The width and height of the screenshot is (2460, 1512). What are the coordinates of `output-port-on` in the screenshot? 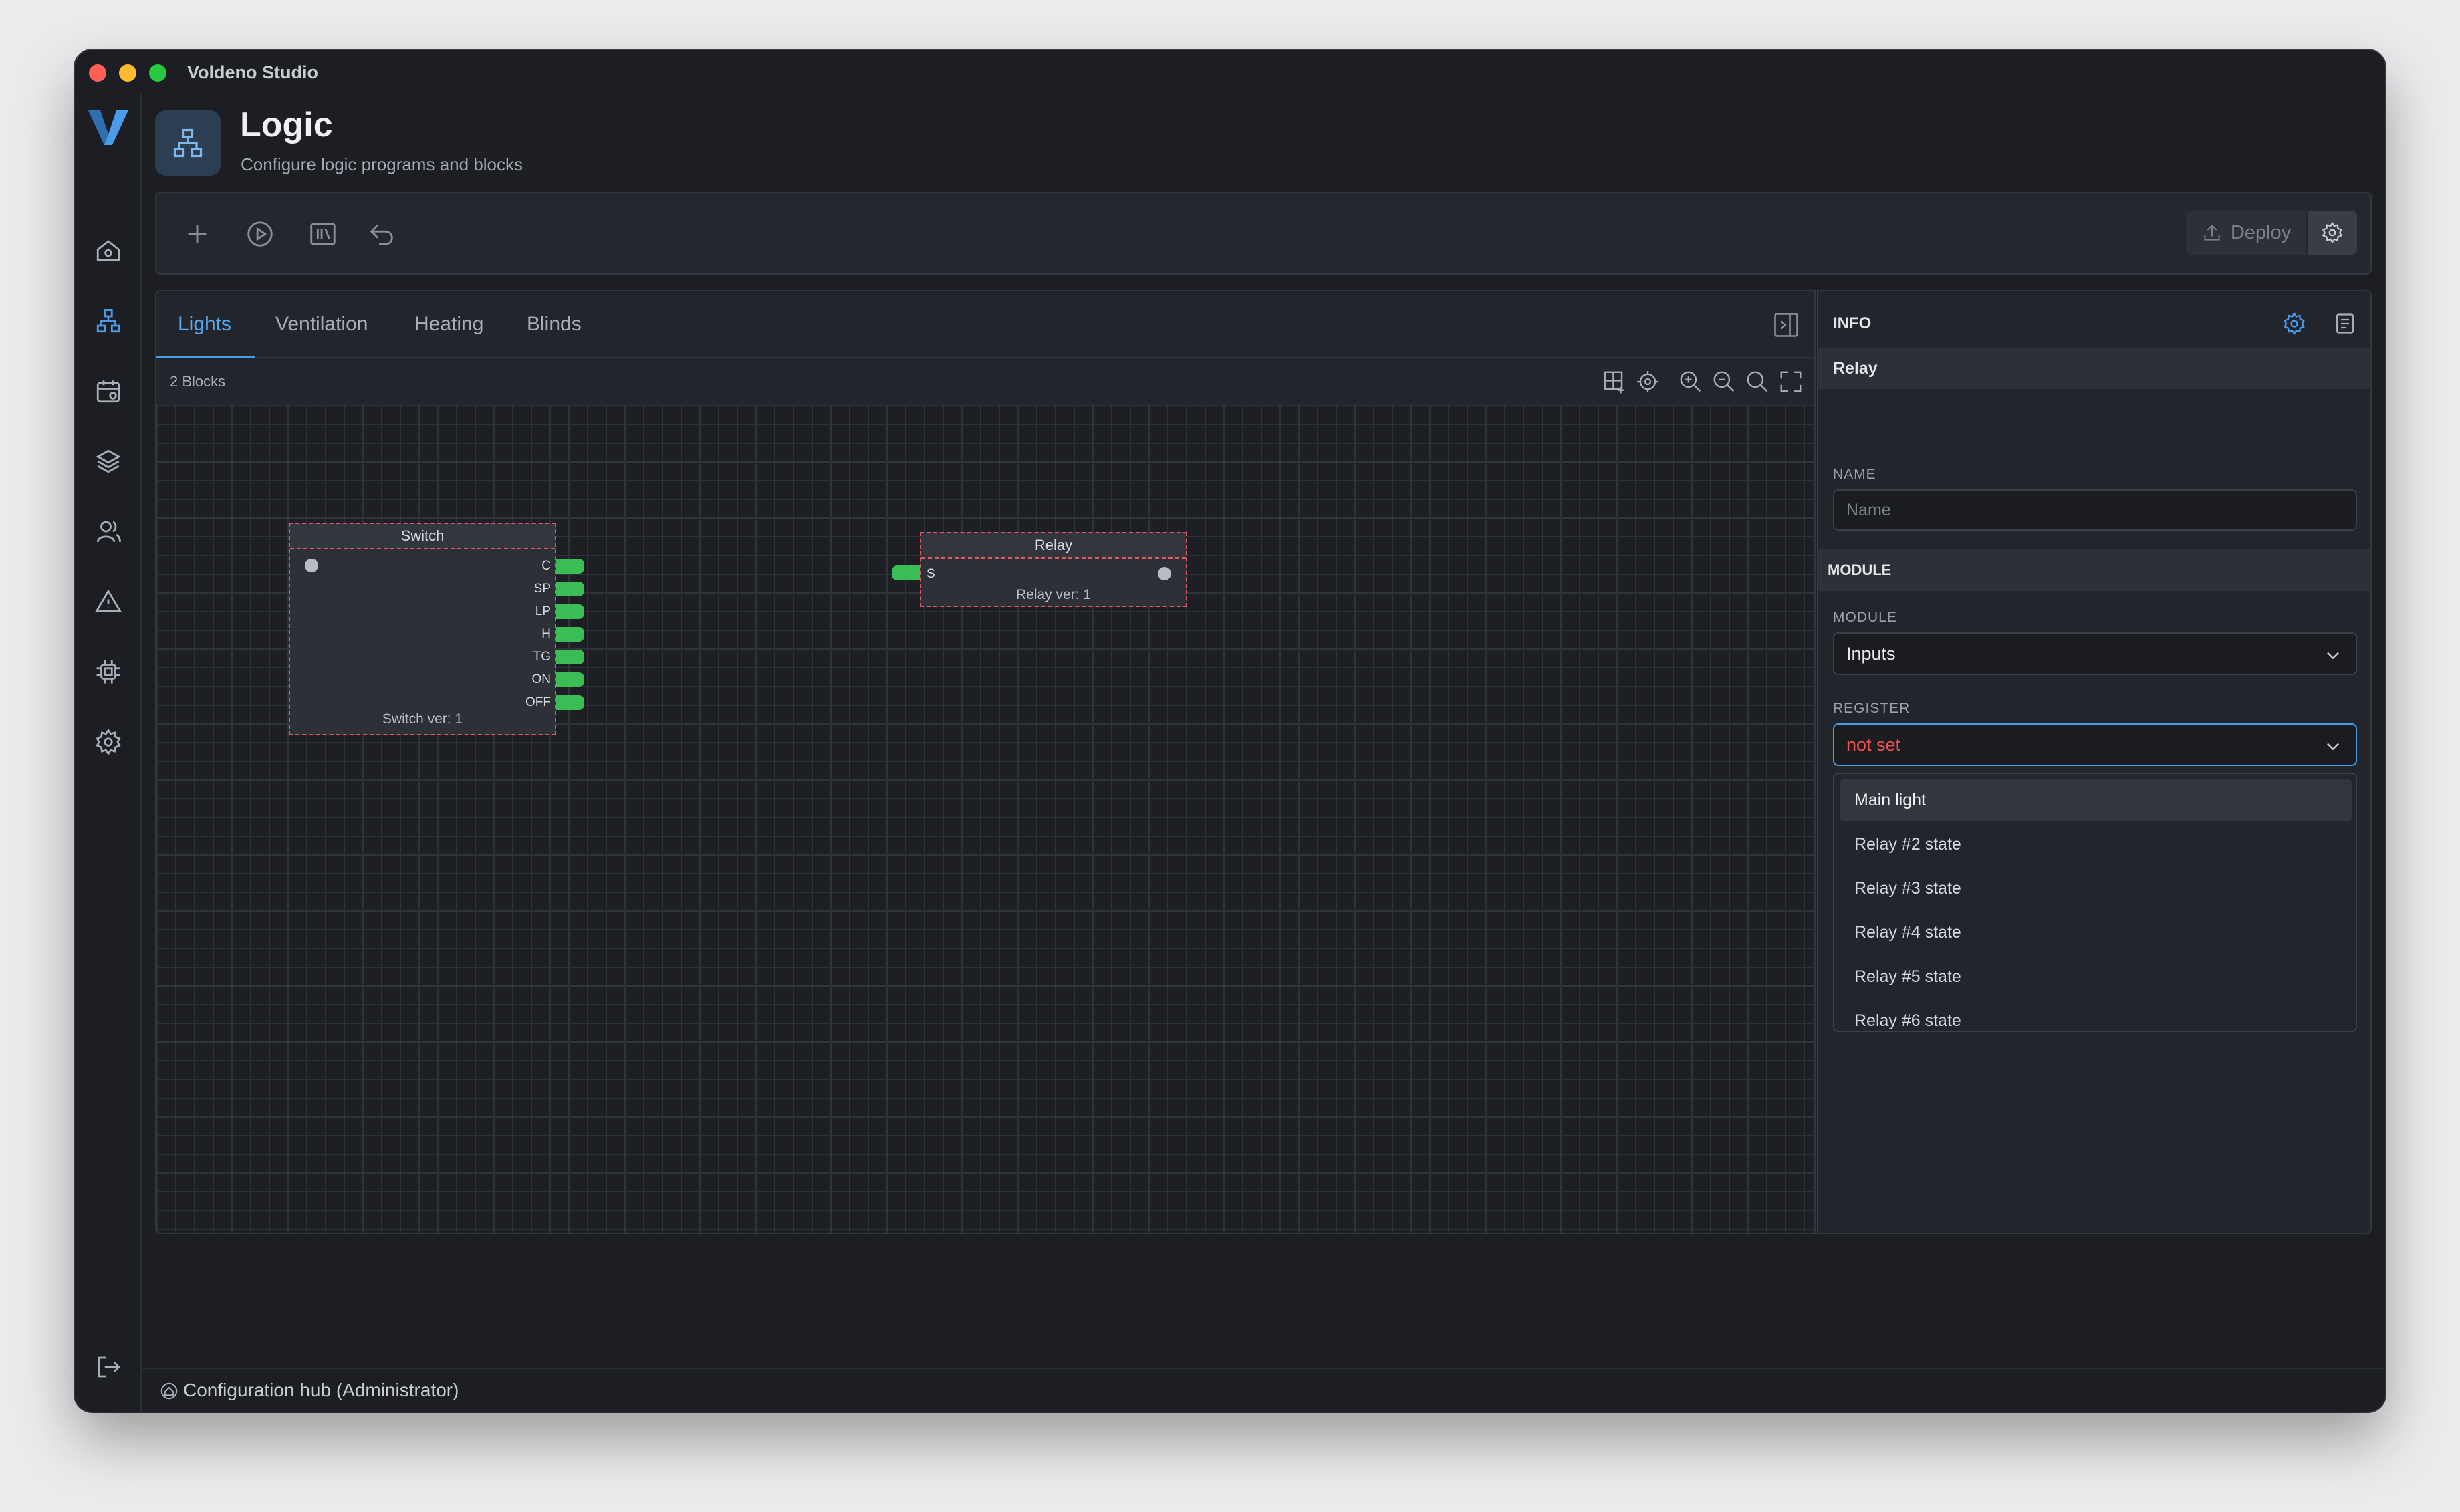 It's located at (570, 679).